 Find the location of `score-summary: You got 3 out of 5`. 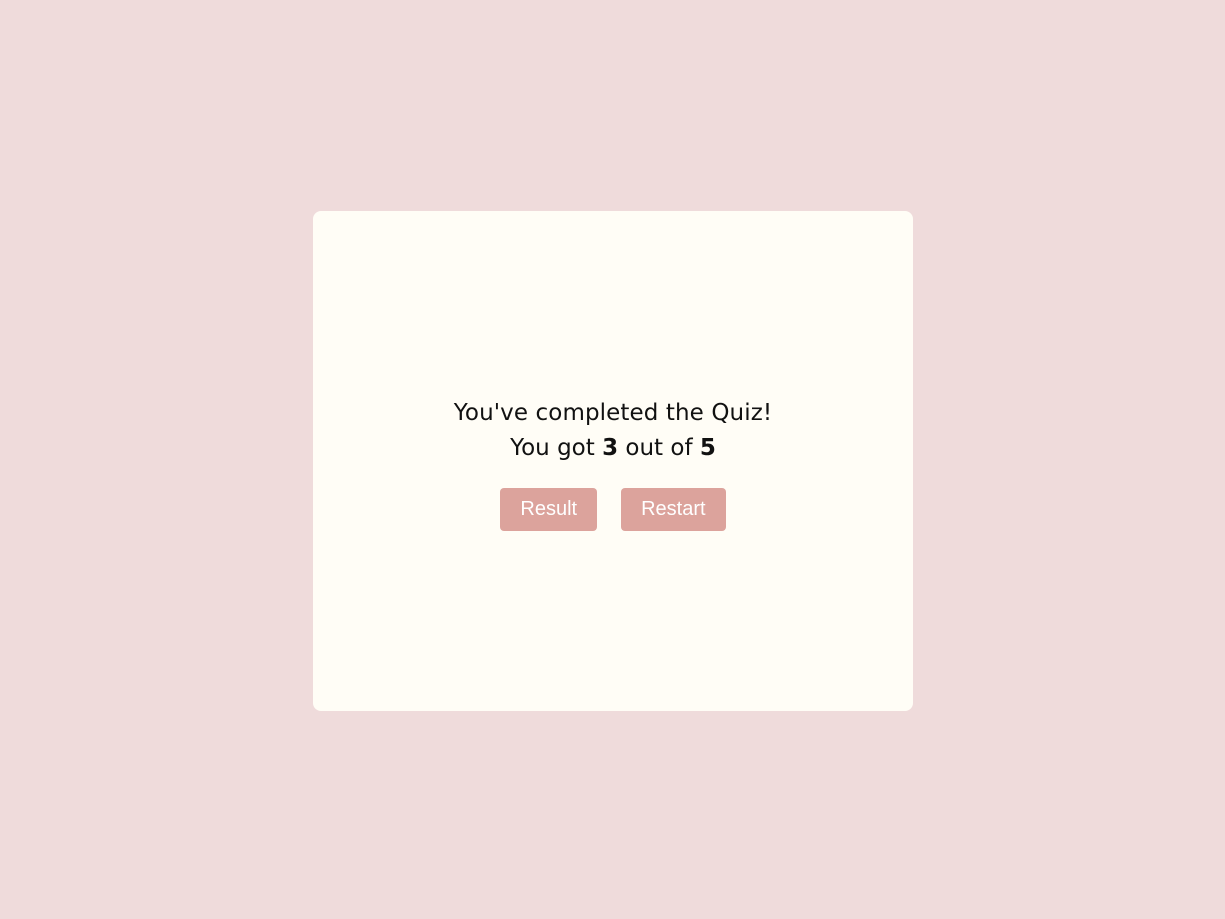

score-summary: You got 3 out of 5 is located at coordinates (613, 448).